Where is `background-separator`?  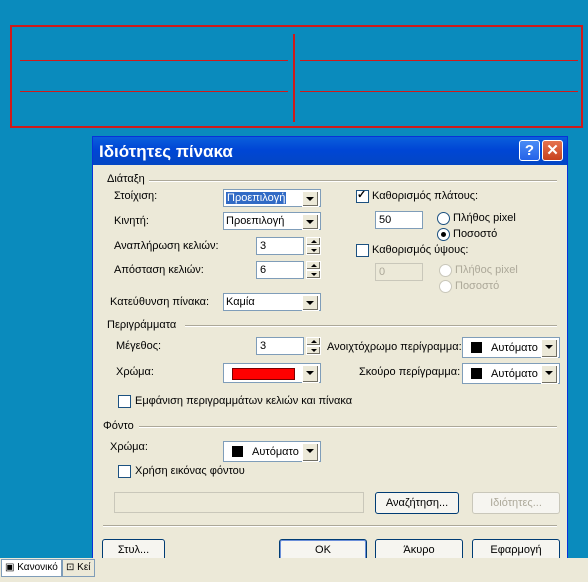
background-separator is located at coordinates (348, 427).